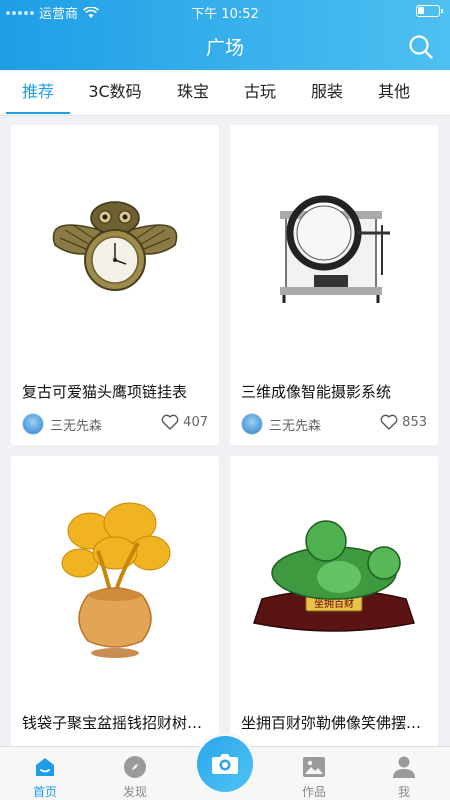 Image resolution: width=450 pixels, height=800 pixels. Describe the element at coordinates (403, 792) in the screenshot. I see `nav-me-label: 我` at that location.